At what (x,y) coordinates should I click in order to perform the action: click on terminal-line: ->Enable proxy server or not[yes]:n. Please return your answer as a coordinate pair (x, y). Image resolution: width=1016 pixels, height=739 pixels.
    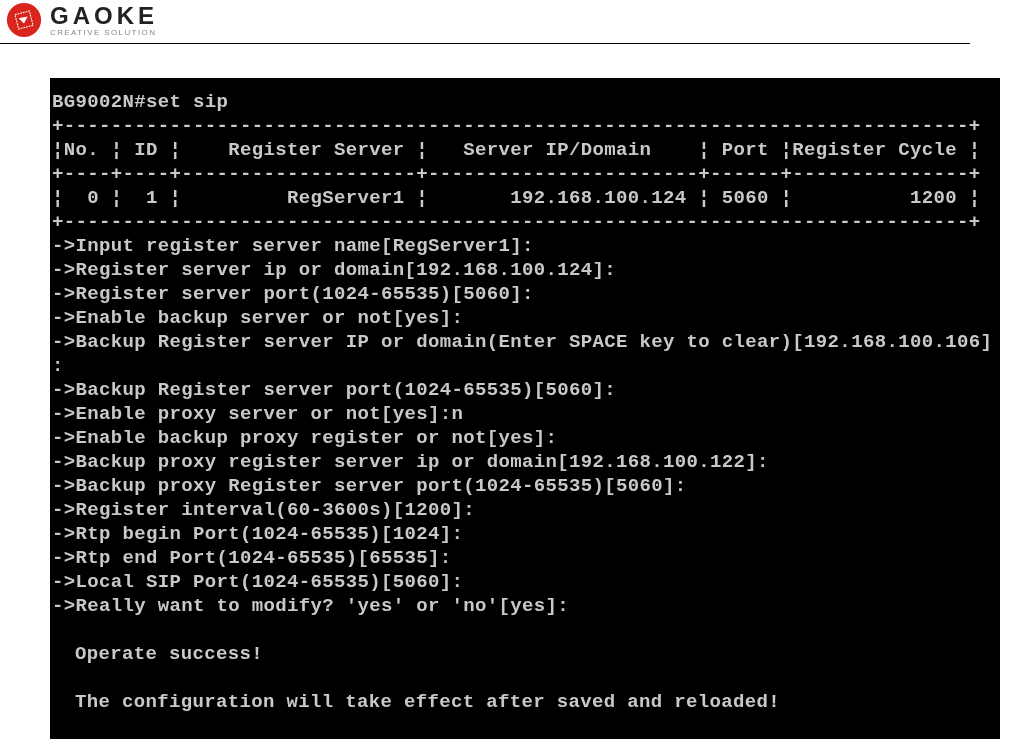
    Looking at the image, I should click on (258, 414).